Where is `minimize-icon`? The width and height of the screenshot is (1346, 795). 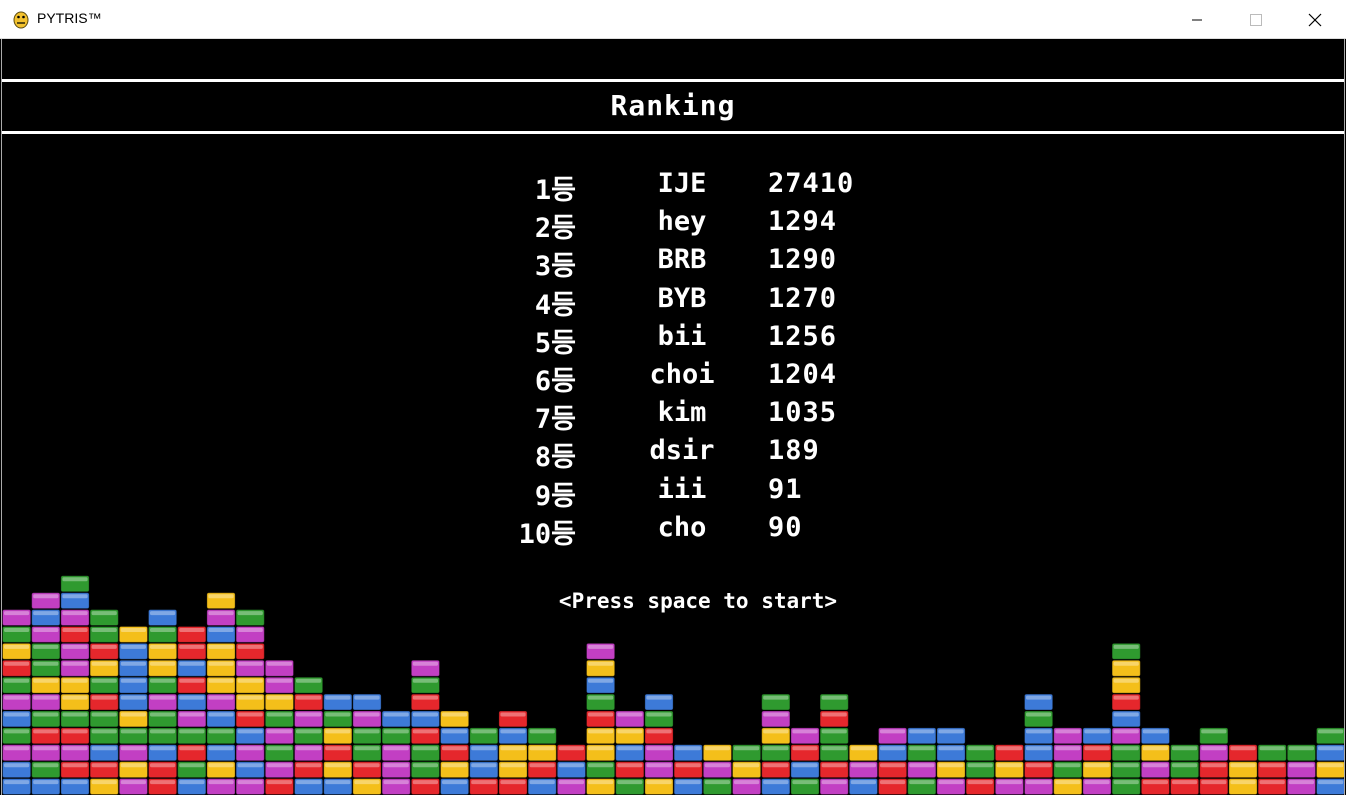
minimize-icon is located at coordinates (1197, 19).